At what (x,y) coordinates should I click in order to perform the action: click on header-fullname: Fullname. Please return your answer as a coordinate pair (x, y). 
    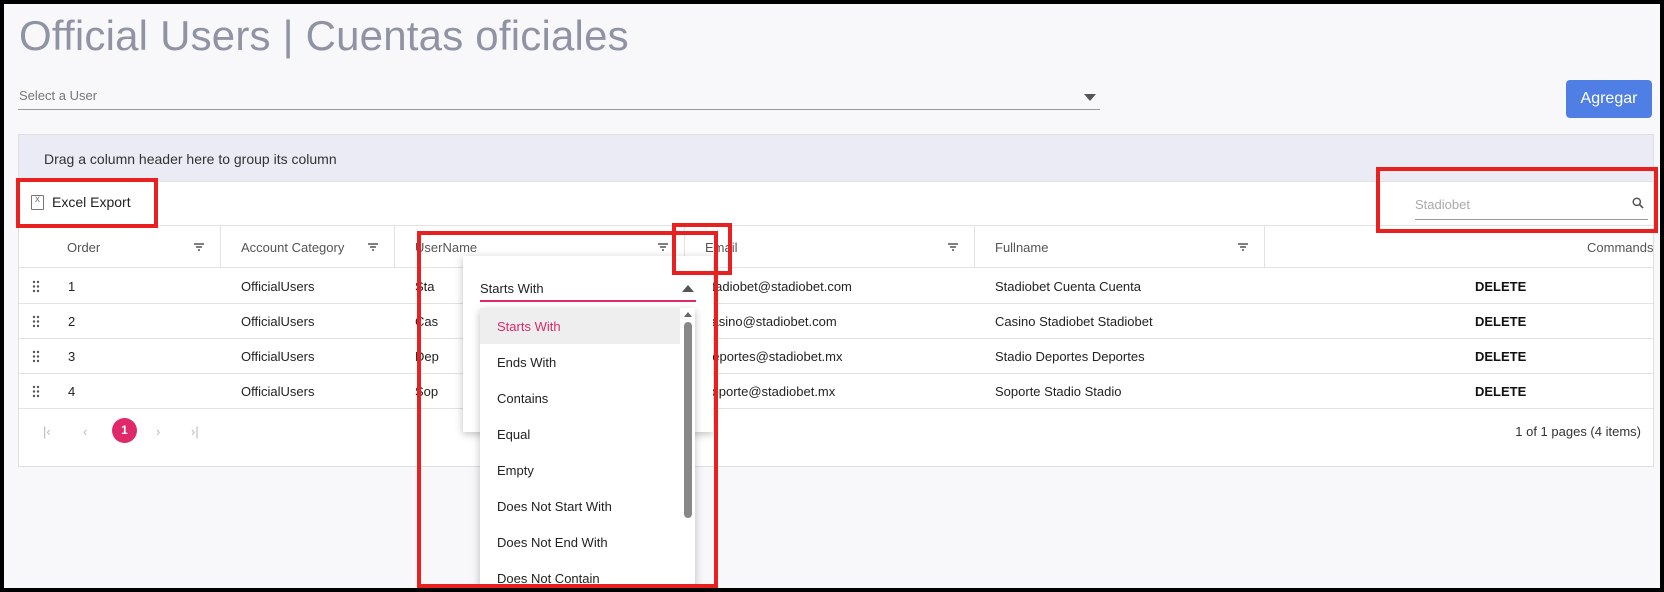
    Looking at the image, I should click on (1120, 247).